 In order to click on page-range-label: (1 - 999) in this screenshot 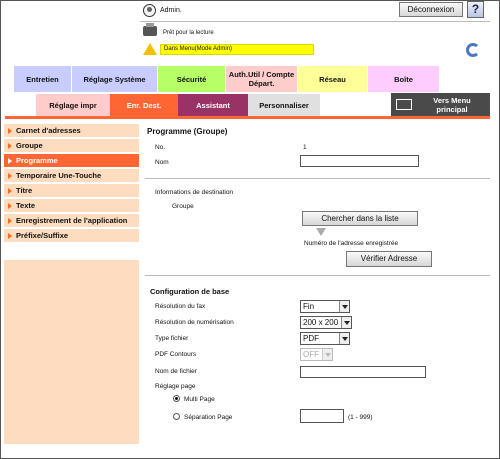, I will do `click(360, 417)`.